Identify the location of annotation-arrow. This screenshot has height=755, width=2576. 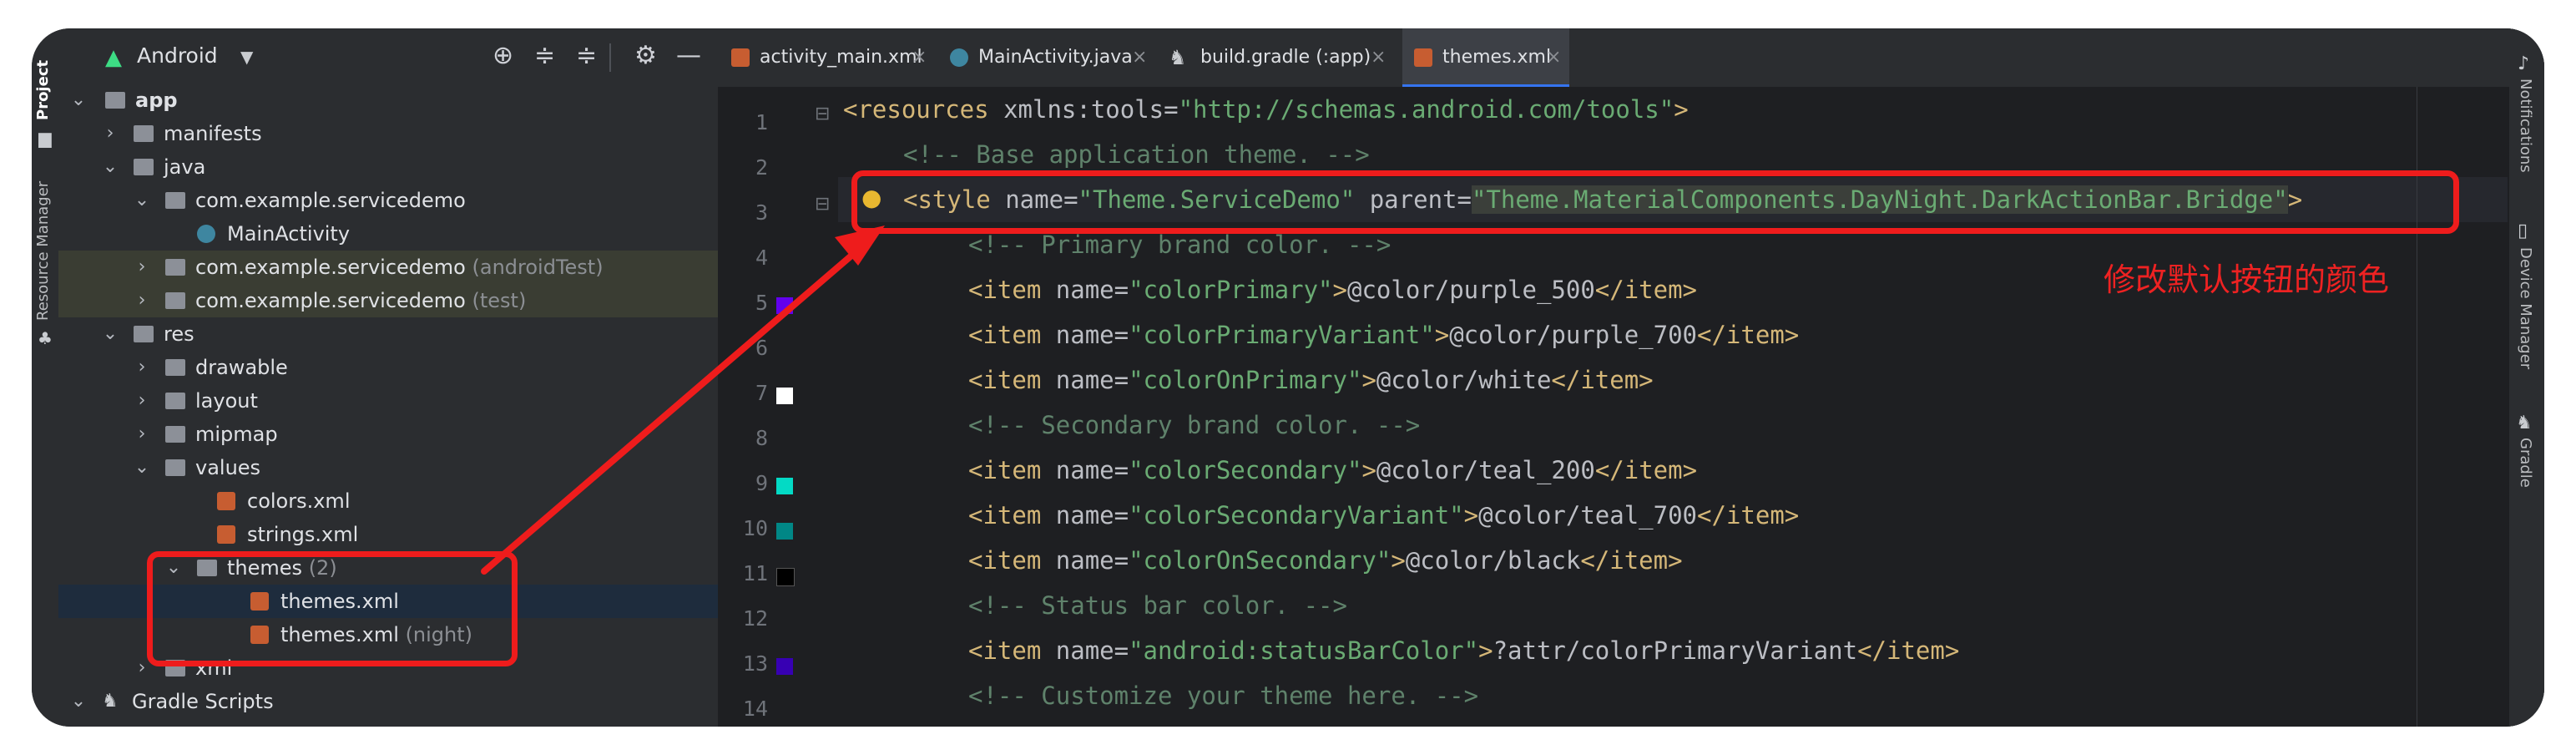
(683, 400).